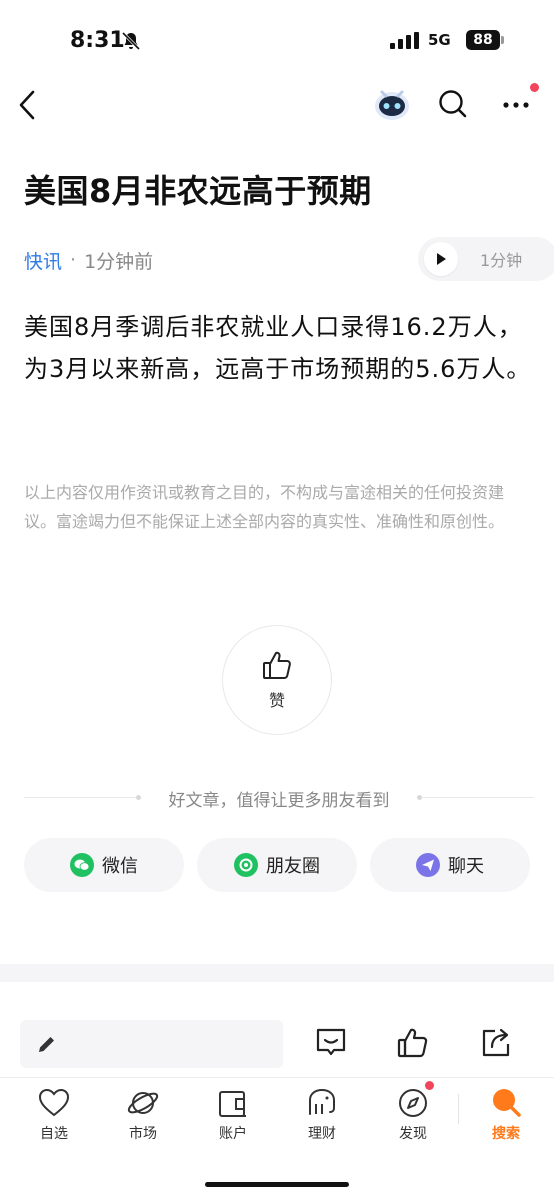 This screenshot has width=554, height=1199. I want to click on tab-label: 自选, so click(54, 1134).